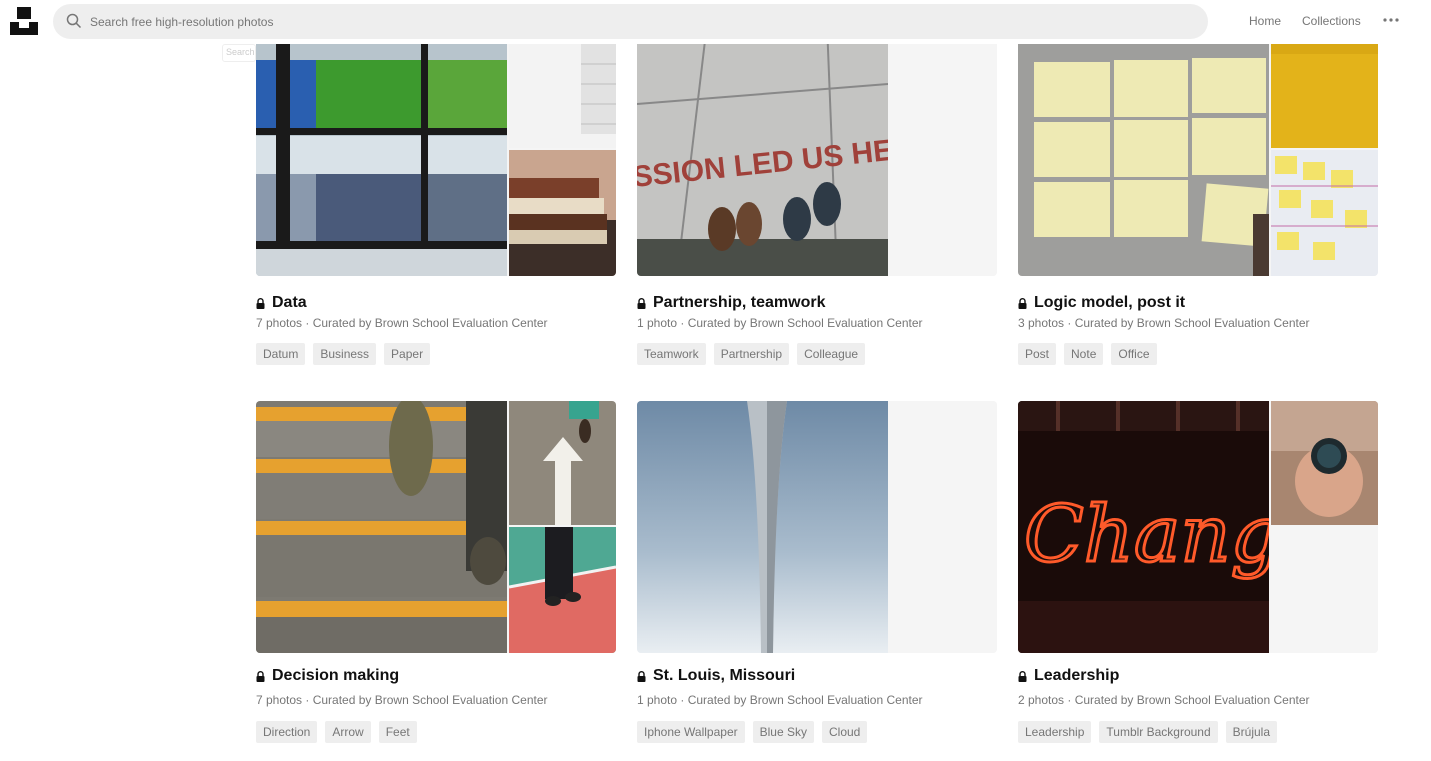  What do you see at coordinates (762, 150) in the screenshot?
I see `cover-photo-main: SSION LED US HE` at bounding box center [762, 150].